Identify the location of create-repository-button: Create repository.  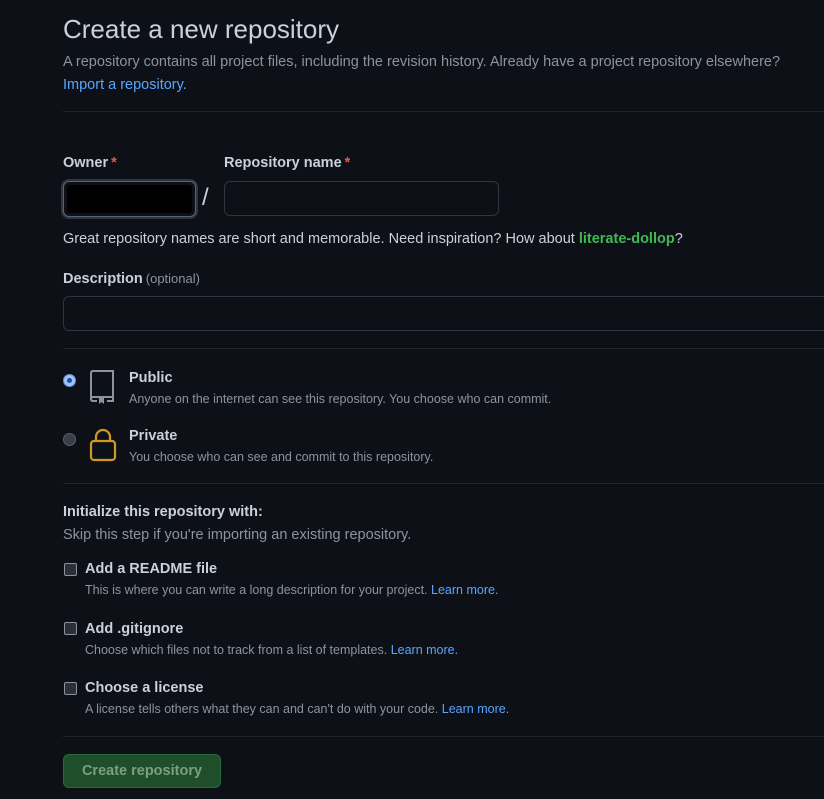
(142, 771).